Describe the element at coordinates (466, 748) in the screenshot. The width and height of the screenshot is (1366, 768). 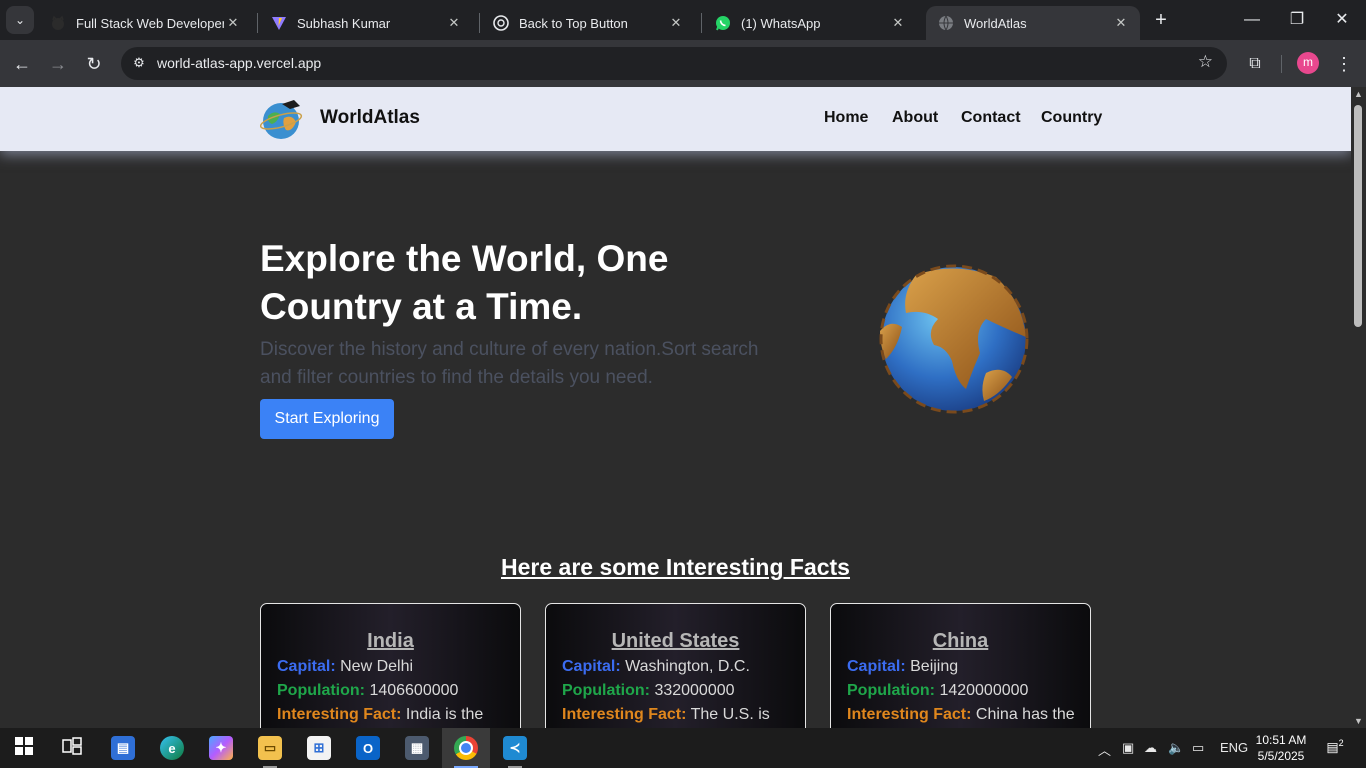
I see `chrome-button` at that location.